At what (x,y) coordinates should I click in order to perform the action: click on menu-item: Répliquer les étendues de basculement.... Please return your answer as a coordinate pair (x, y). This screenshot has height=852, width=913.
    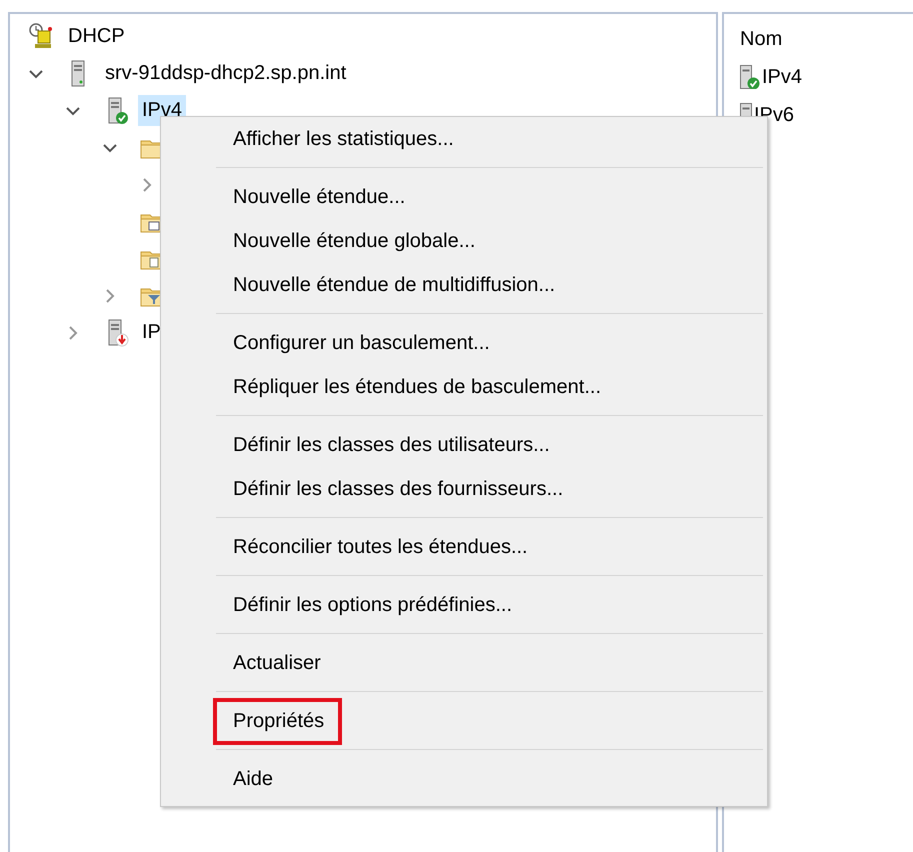
    Looking at the image, I should click on (464, 387).